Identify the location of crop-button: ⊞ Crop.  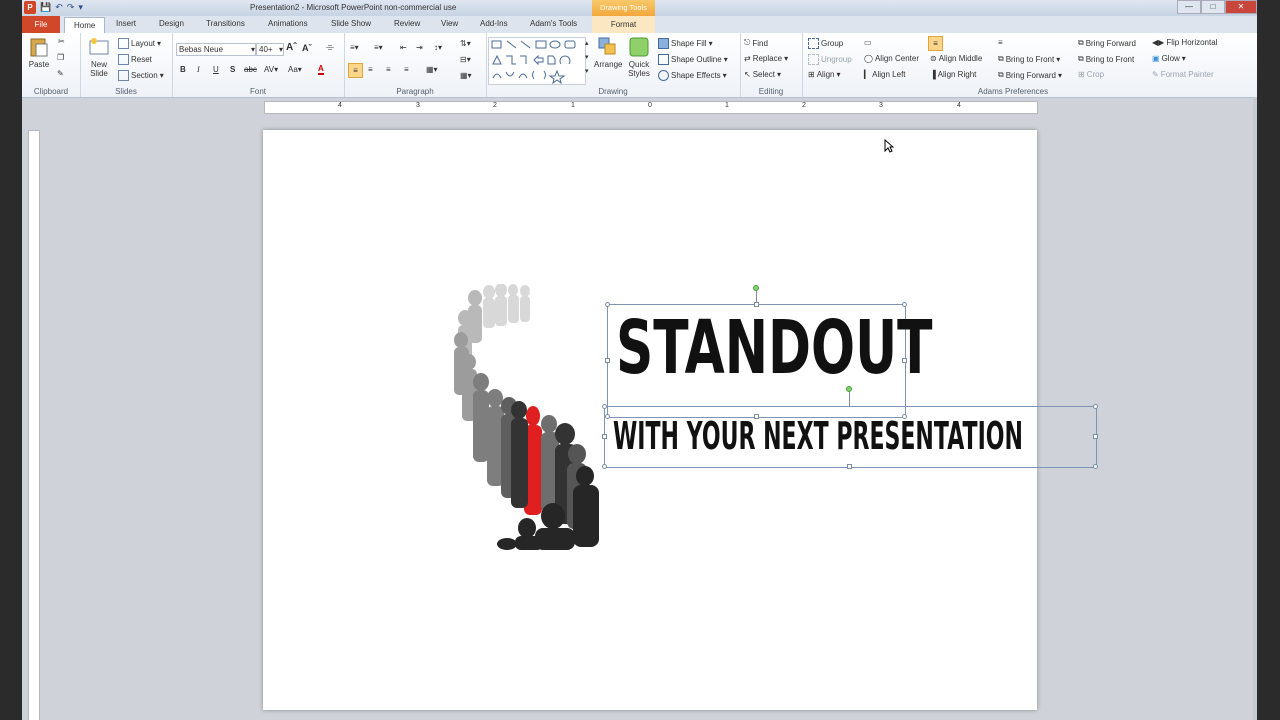
(1091, 74).